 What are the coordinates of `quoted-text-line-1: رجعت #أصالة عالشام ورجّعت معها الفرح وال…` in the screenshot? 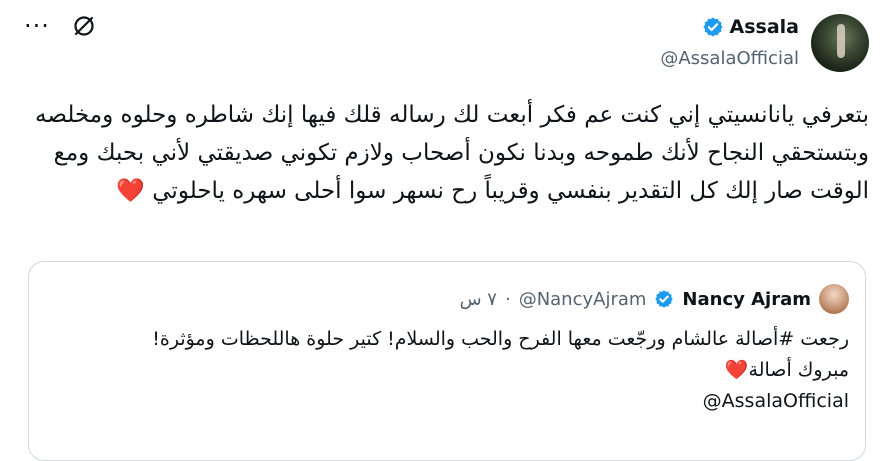 It's located at (500, 339).